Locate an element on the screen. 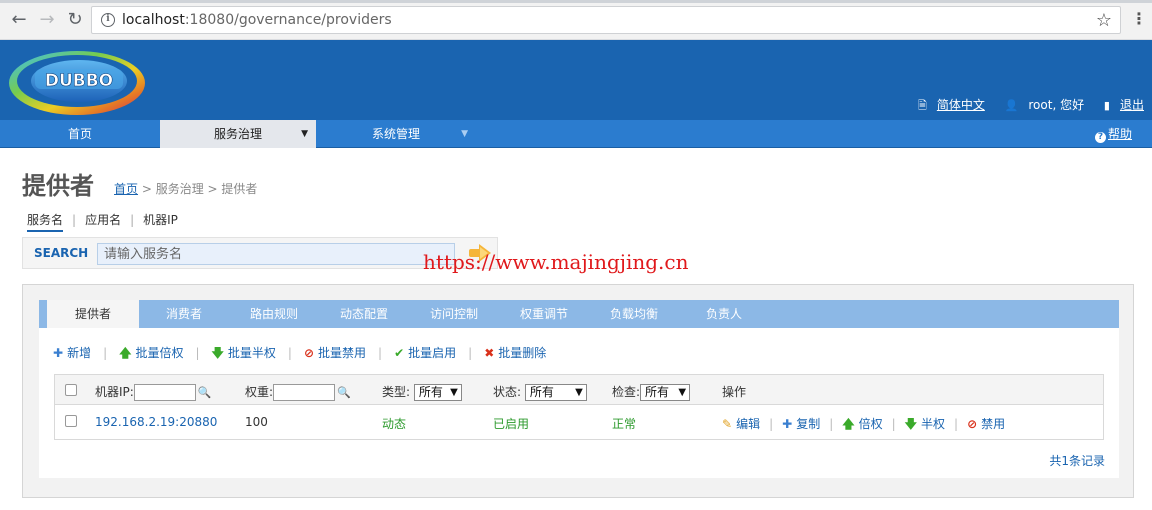  tab-dynamic-config: 动态配置 is located at coordinates (364, 314).